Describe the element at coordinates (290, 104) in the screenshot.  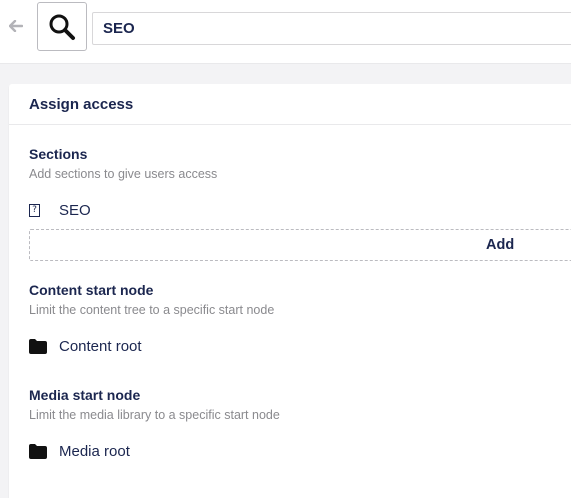
I see `panel-header: Assign access` at that location.